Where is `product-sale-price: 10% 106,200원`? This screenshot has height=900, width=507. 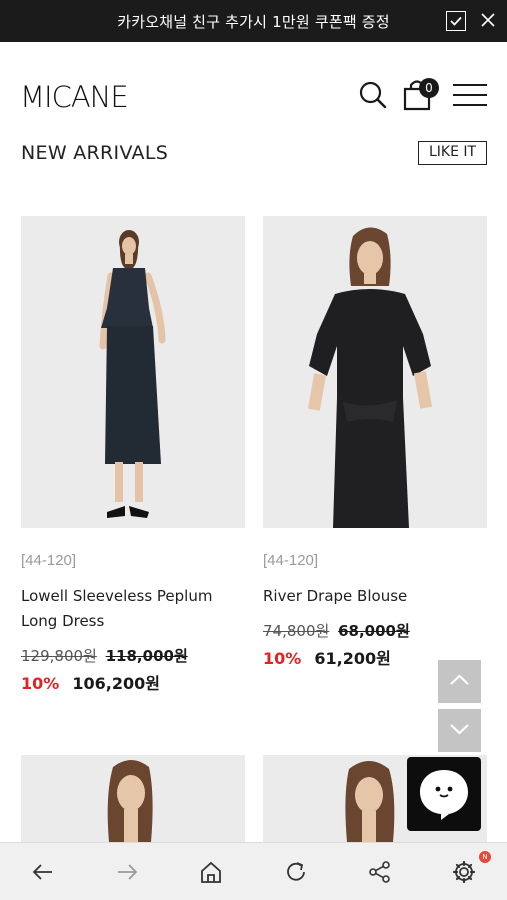 product-sale-price: 10% 106,200원 is located at coordinates (90, 682).